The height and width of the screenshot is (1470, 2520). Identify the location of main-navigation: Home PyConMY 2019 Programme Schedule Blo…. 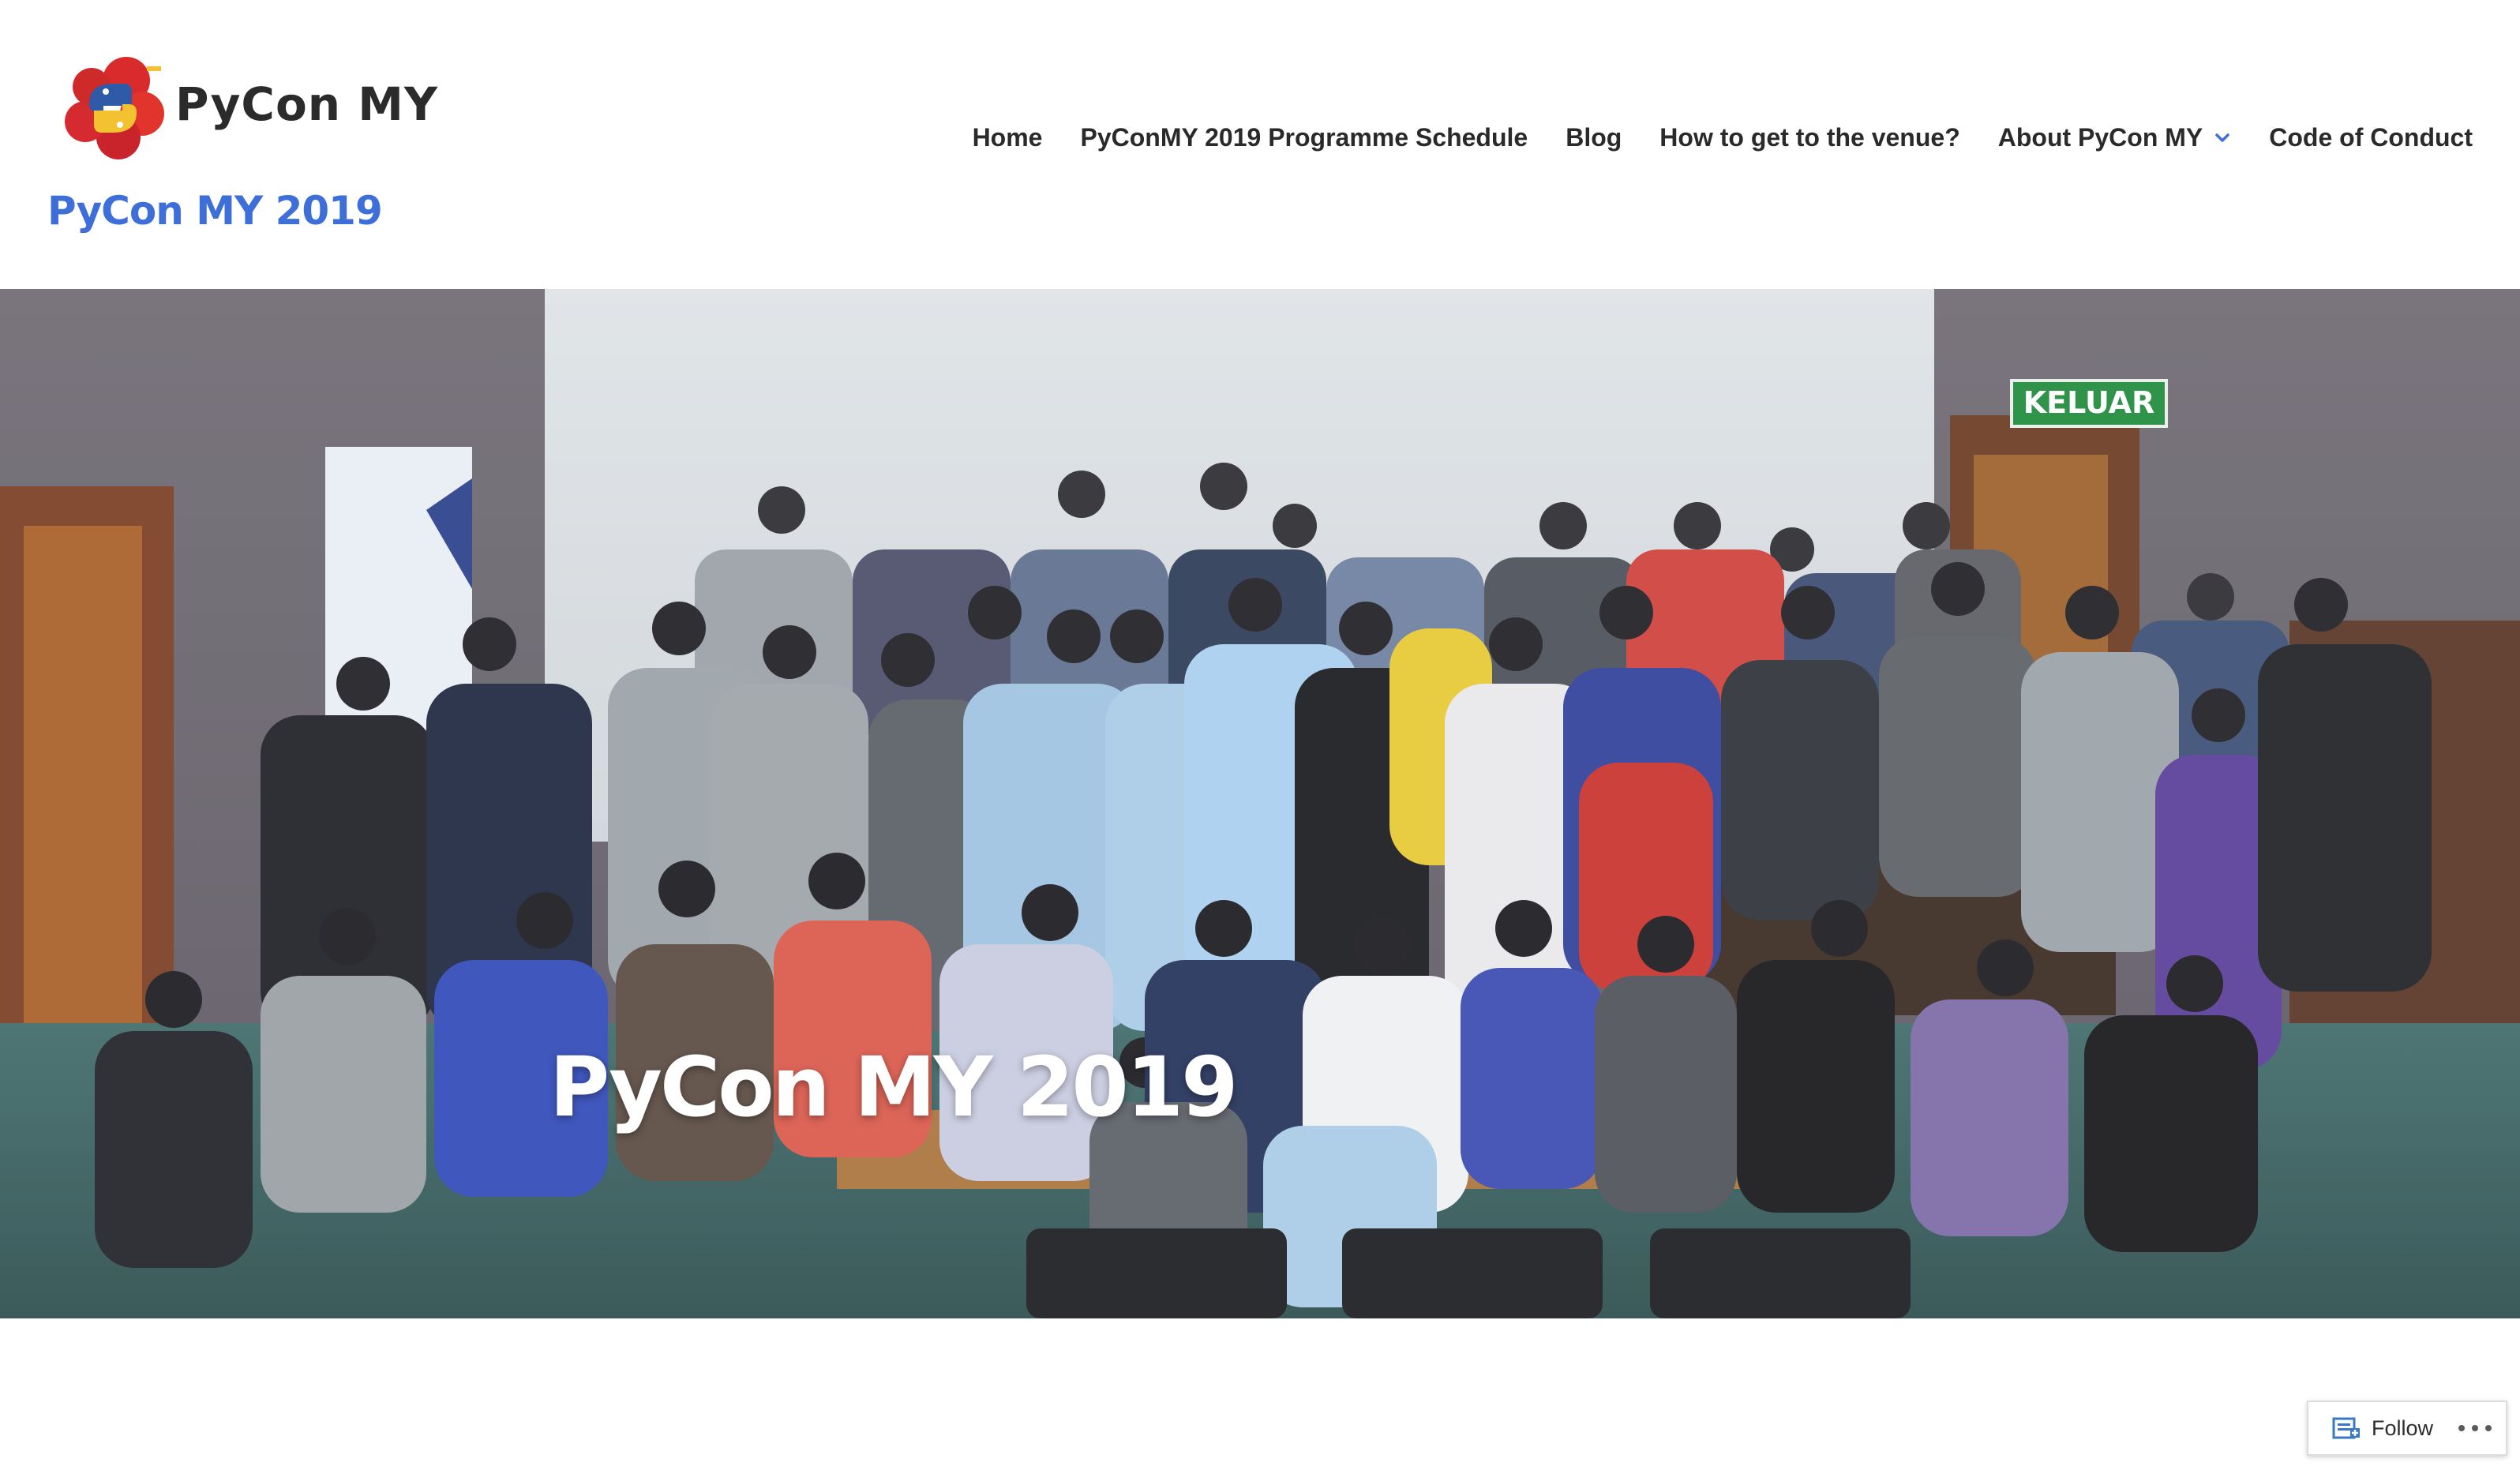
(1723, 137).